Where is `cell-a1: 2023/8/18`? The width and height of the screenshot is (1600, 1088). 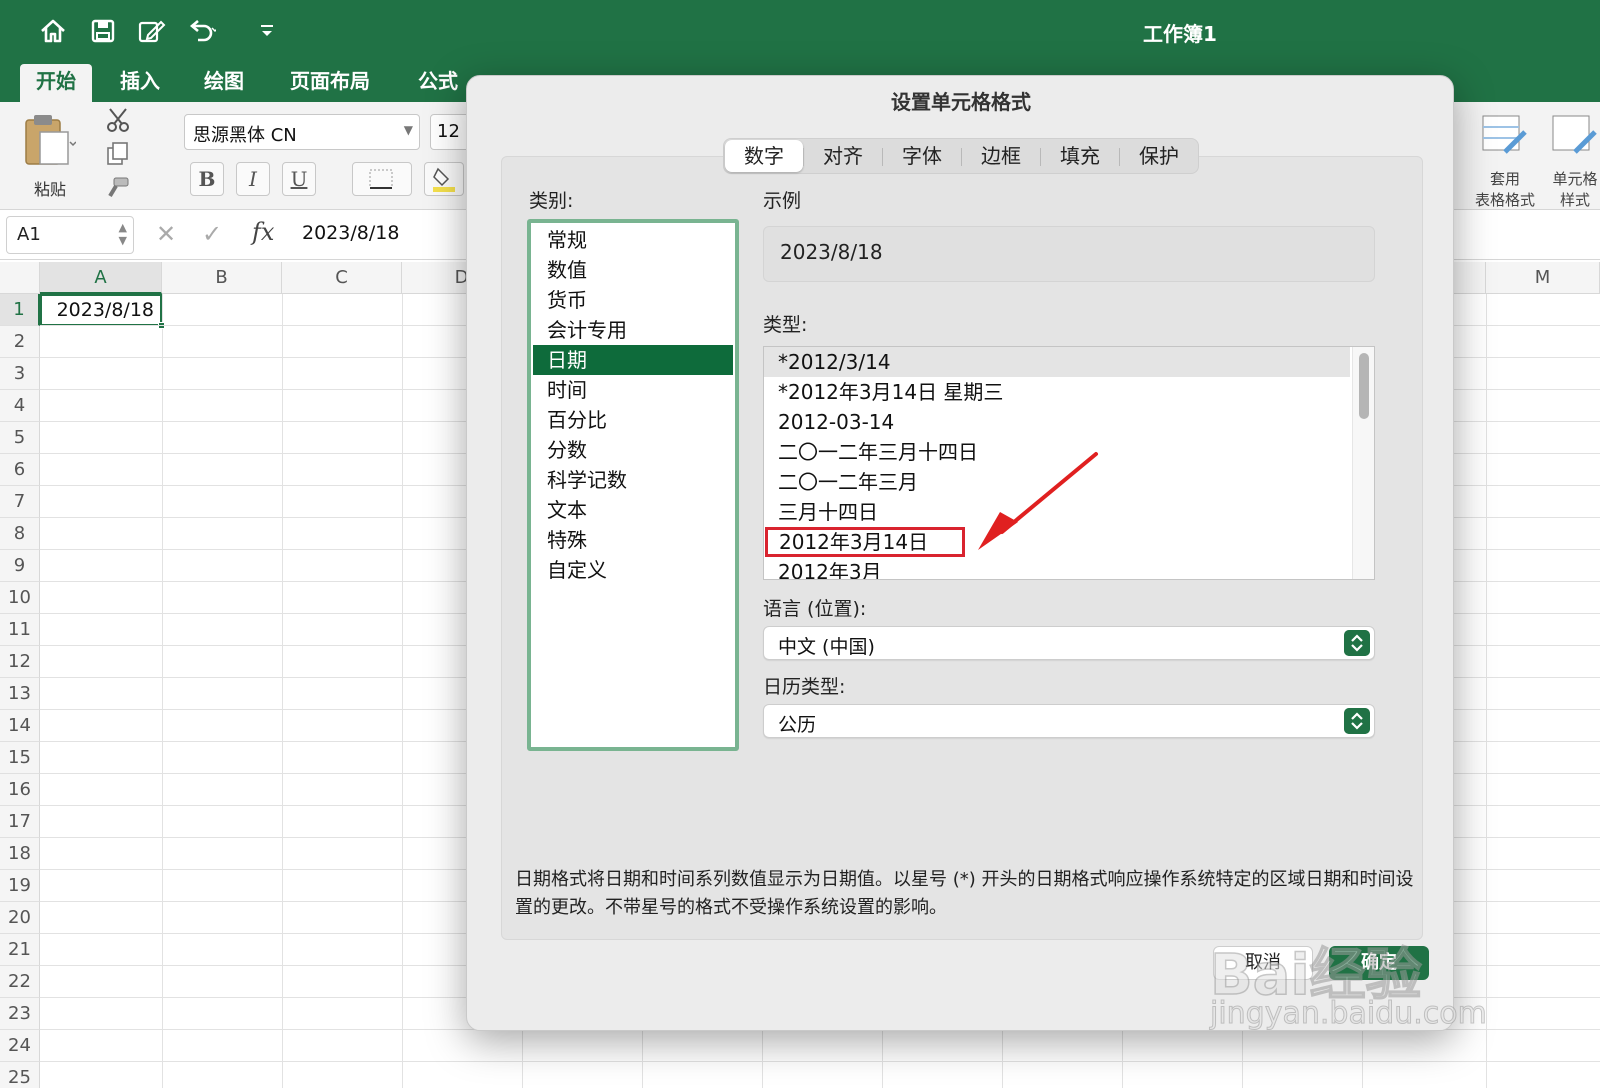
cell-a1: 2023/8/18 is located at coordinates (102, 311).